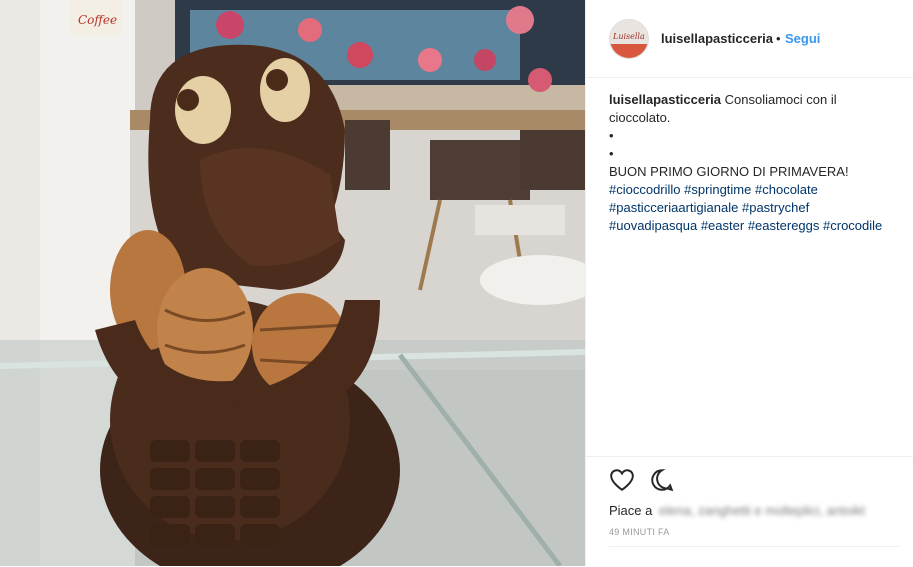 The image size is (913, 567). What do you see at coordinates (629, 51) in the screenshot?
I see `avatar-band` at bounding box center [629, 51].